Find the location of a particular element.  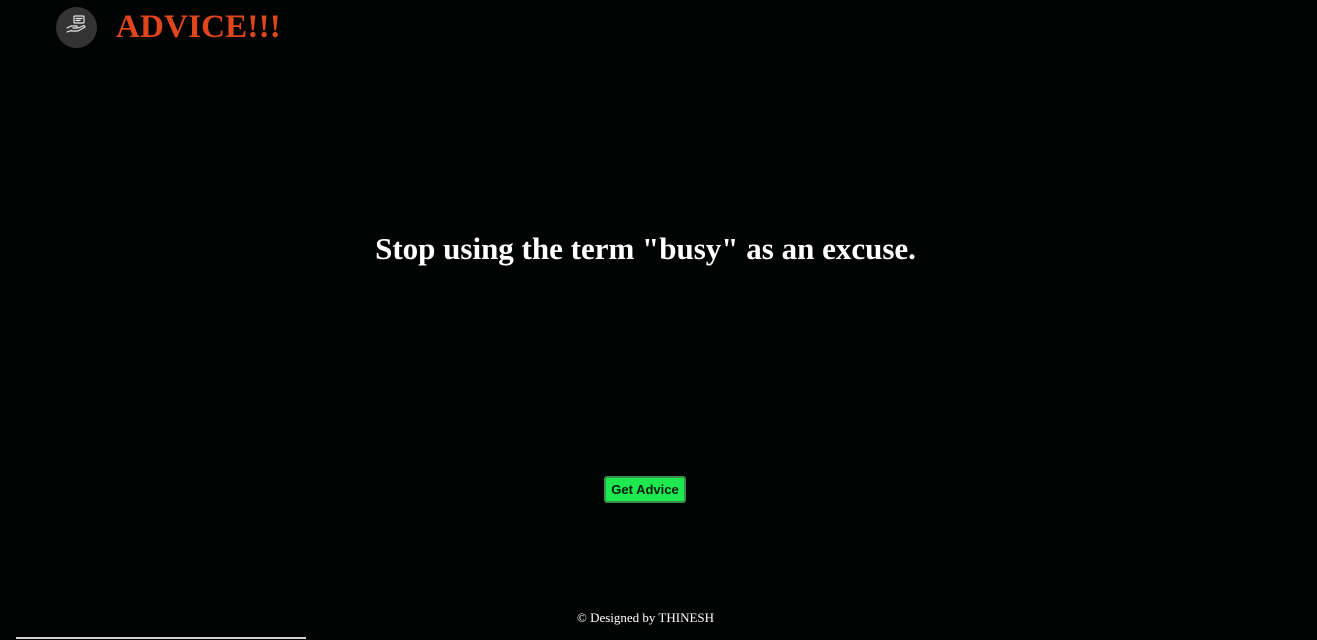

header: ADVICE!!! is located at coordinates (168, 27).